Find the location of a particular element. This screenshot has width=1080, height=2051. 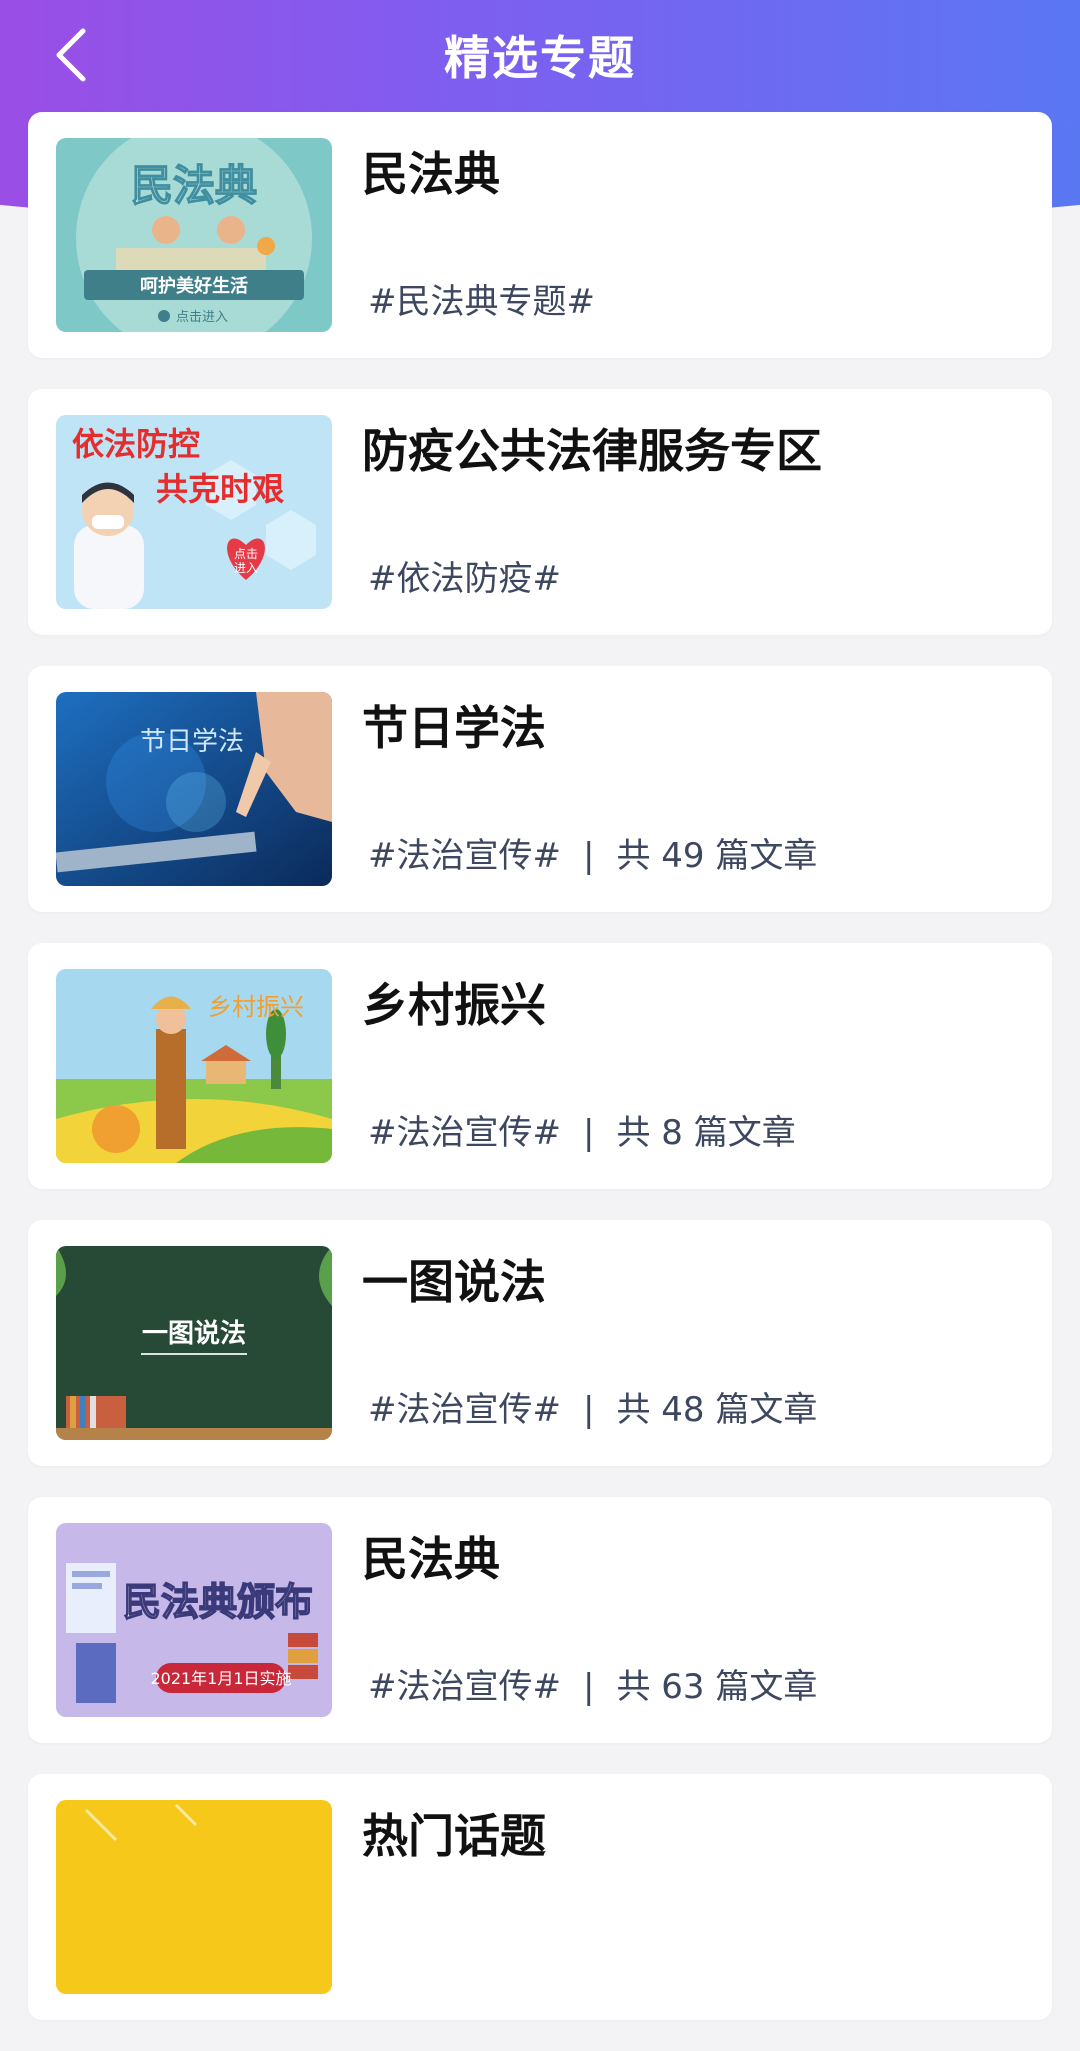

thumb-title: 节日学法 is located at coordinates (192, 742).